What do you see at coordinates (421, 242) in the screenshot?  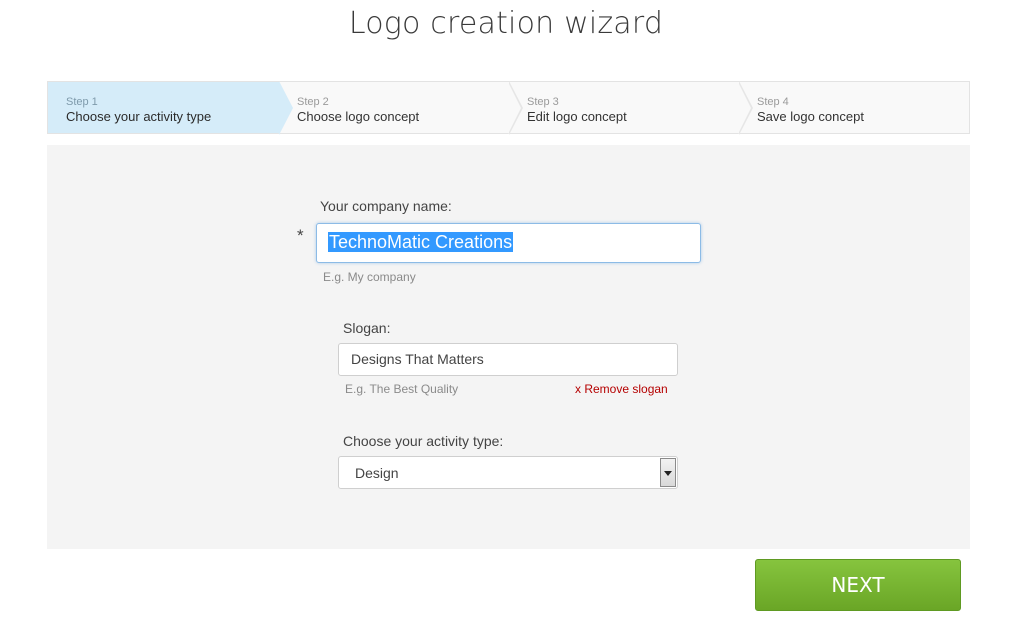 I see `company-name-value: TechnoMatic Creations` at bounding box center [421, 242].